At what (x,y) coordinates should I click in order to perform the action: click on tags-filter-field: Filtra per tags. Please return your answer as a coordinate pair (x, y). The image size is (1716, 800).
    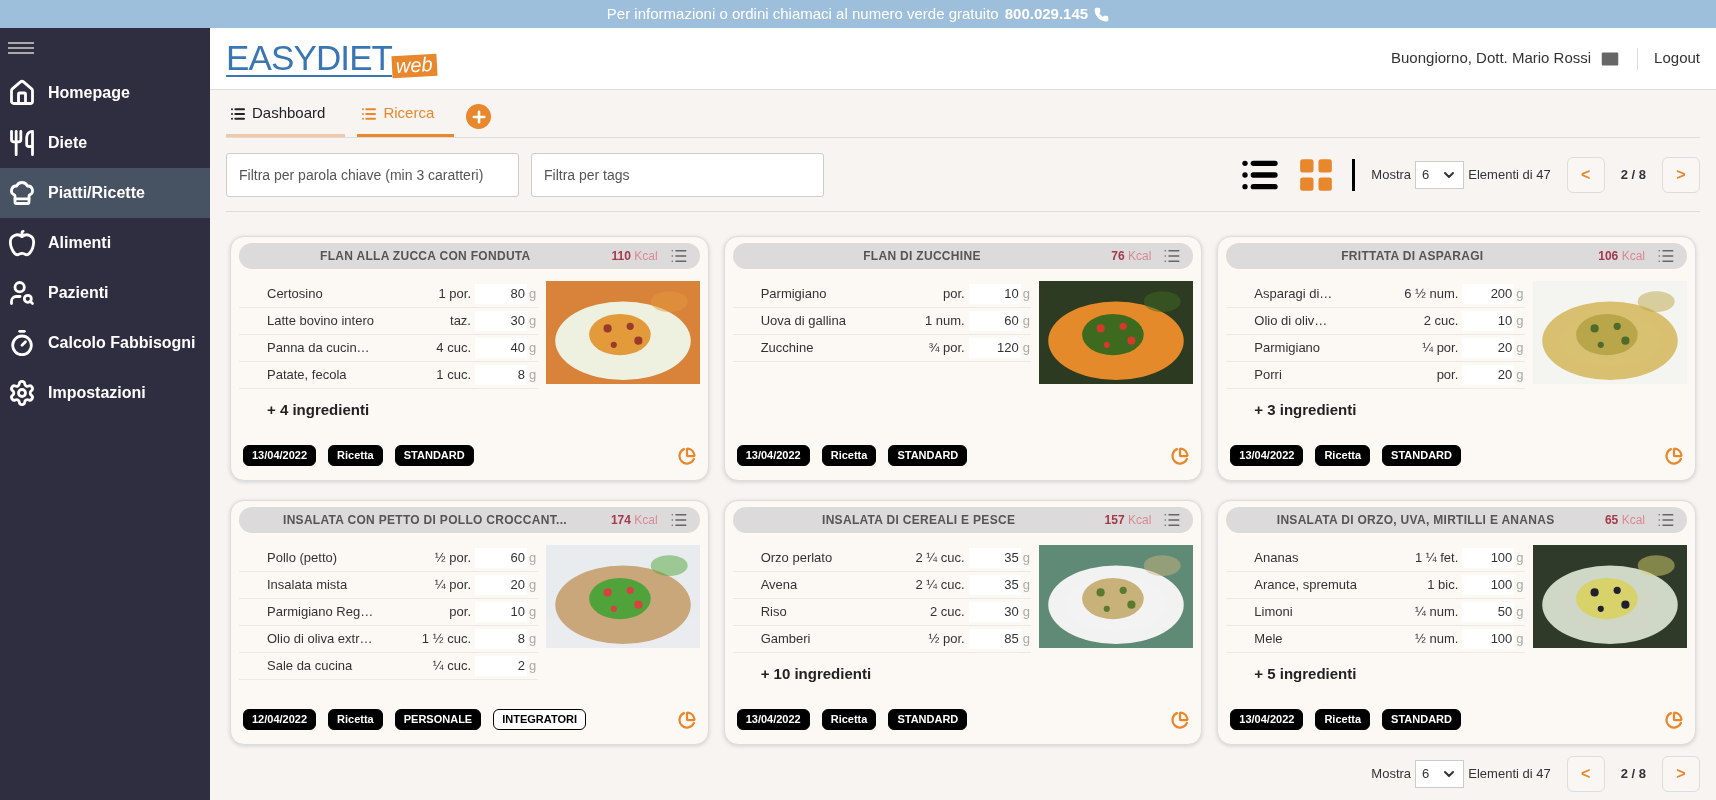
    Looking at the image, I should click on (677, 174).